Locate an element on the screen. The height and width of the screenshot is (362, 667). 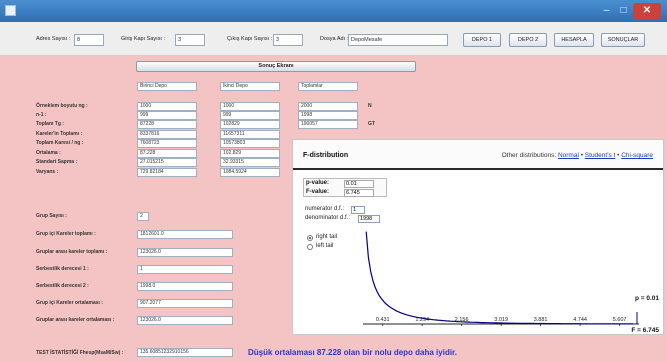
depo2-button: DEPO 2 is located at coordinates (528, 40).